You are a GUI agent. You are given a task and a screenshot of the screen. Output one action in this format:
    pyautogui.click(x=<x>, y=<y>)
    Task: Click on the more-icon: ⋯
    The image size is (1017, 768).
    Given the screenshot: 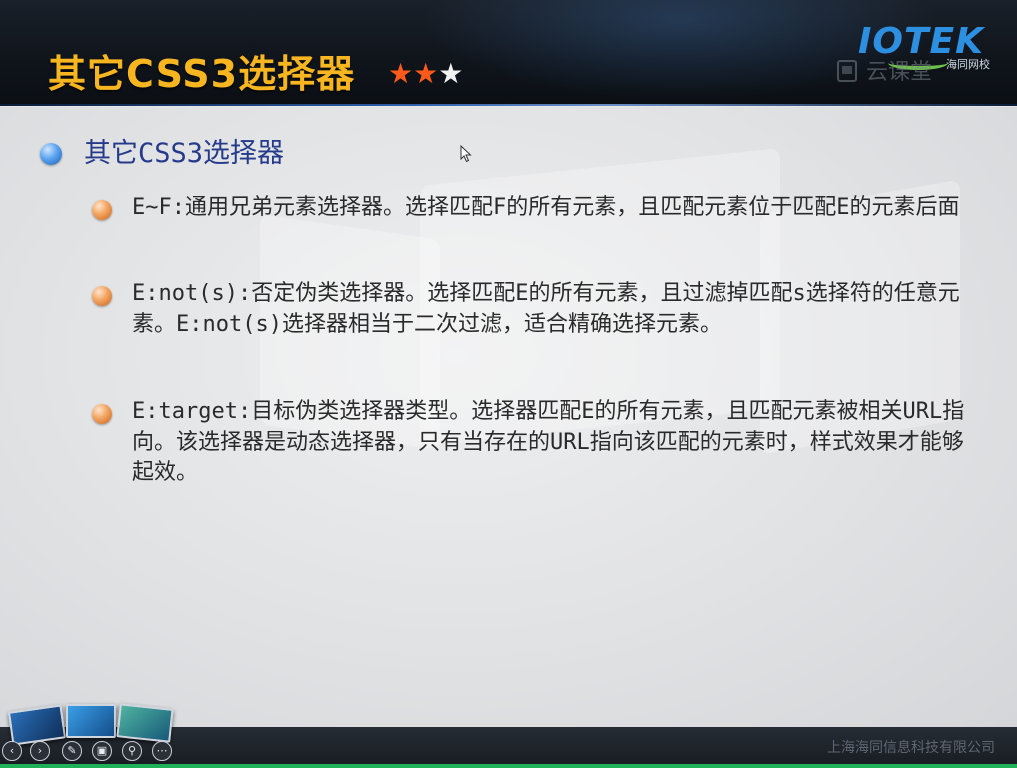 What is the action you would take?
    pyautogui.click(x=162, y=750)
    